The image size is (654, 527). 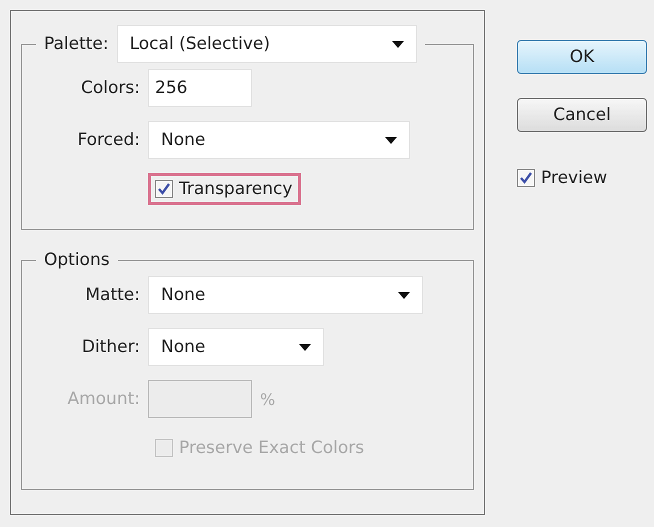 I want to click on field-label: Matte:, so click(x=112, y=295).